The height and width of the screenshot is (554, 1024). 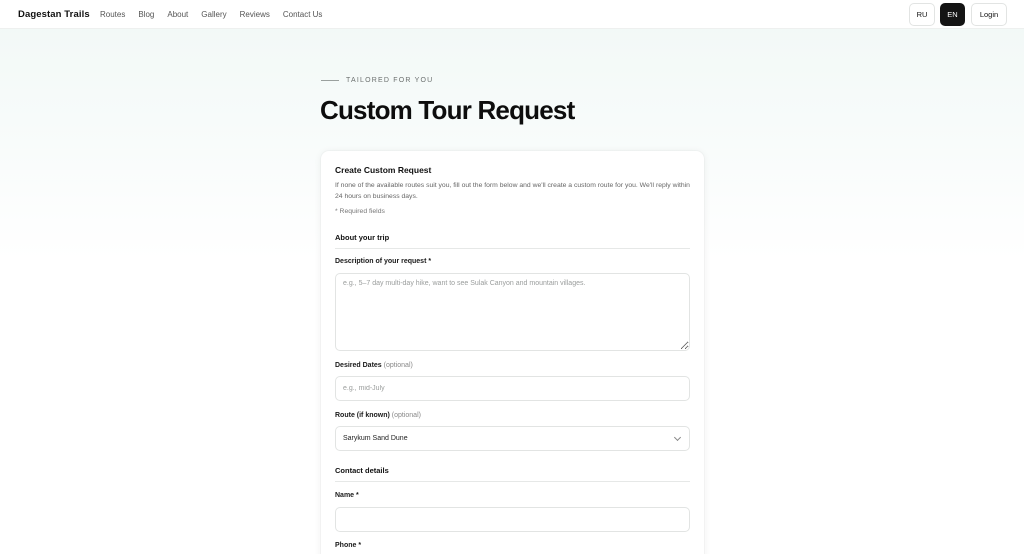 I want to click on dates-input, so click(x=512, y=388).